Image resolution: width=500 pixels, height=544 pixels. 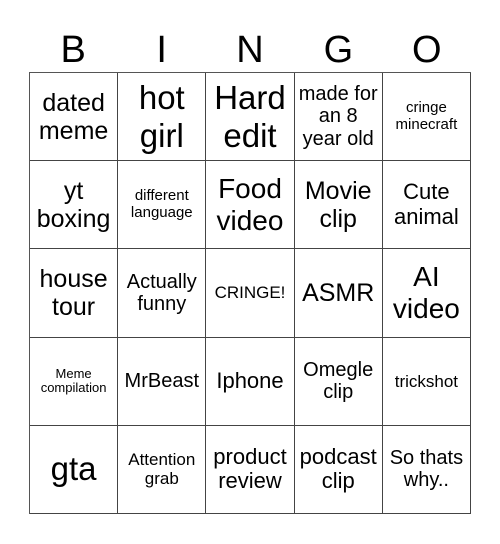 I want to click on bingo-cell: MrBeast, so click(x=162, y=381).